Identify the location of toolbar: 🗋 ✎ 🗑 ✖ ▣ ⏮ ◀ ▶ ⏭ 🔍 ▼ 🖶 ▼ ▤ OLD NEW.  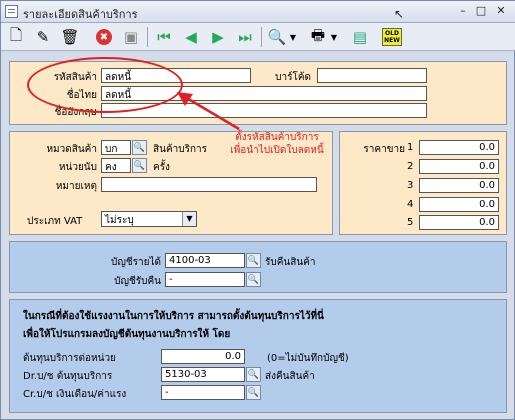
(258, 37).